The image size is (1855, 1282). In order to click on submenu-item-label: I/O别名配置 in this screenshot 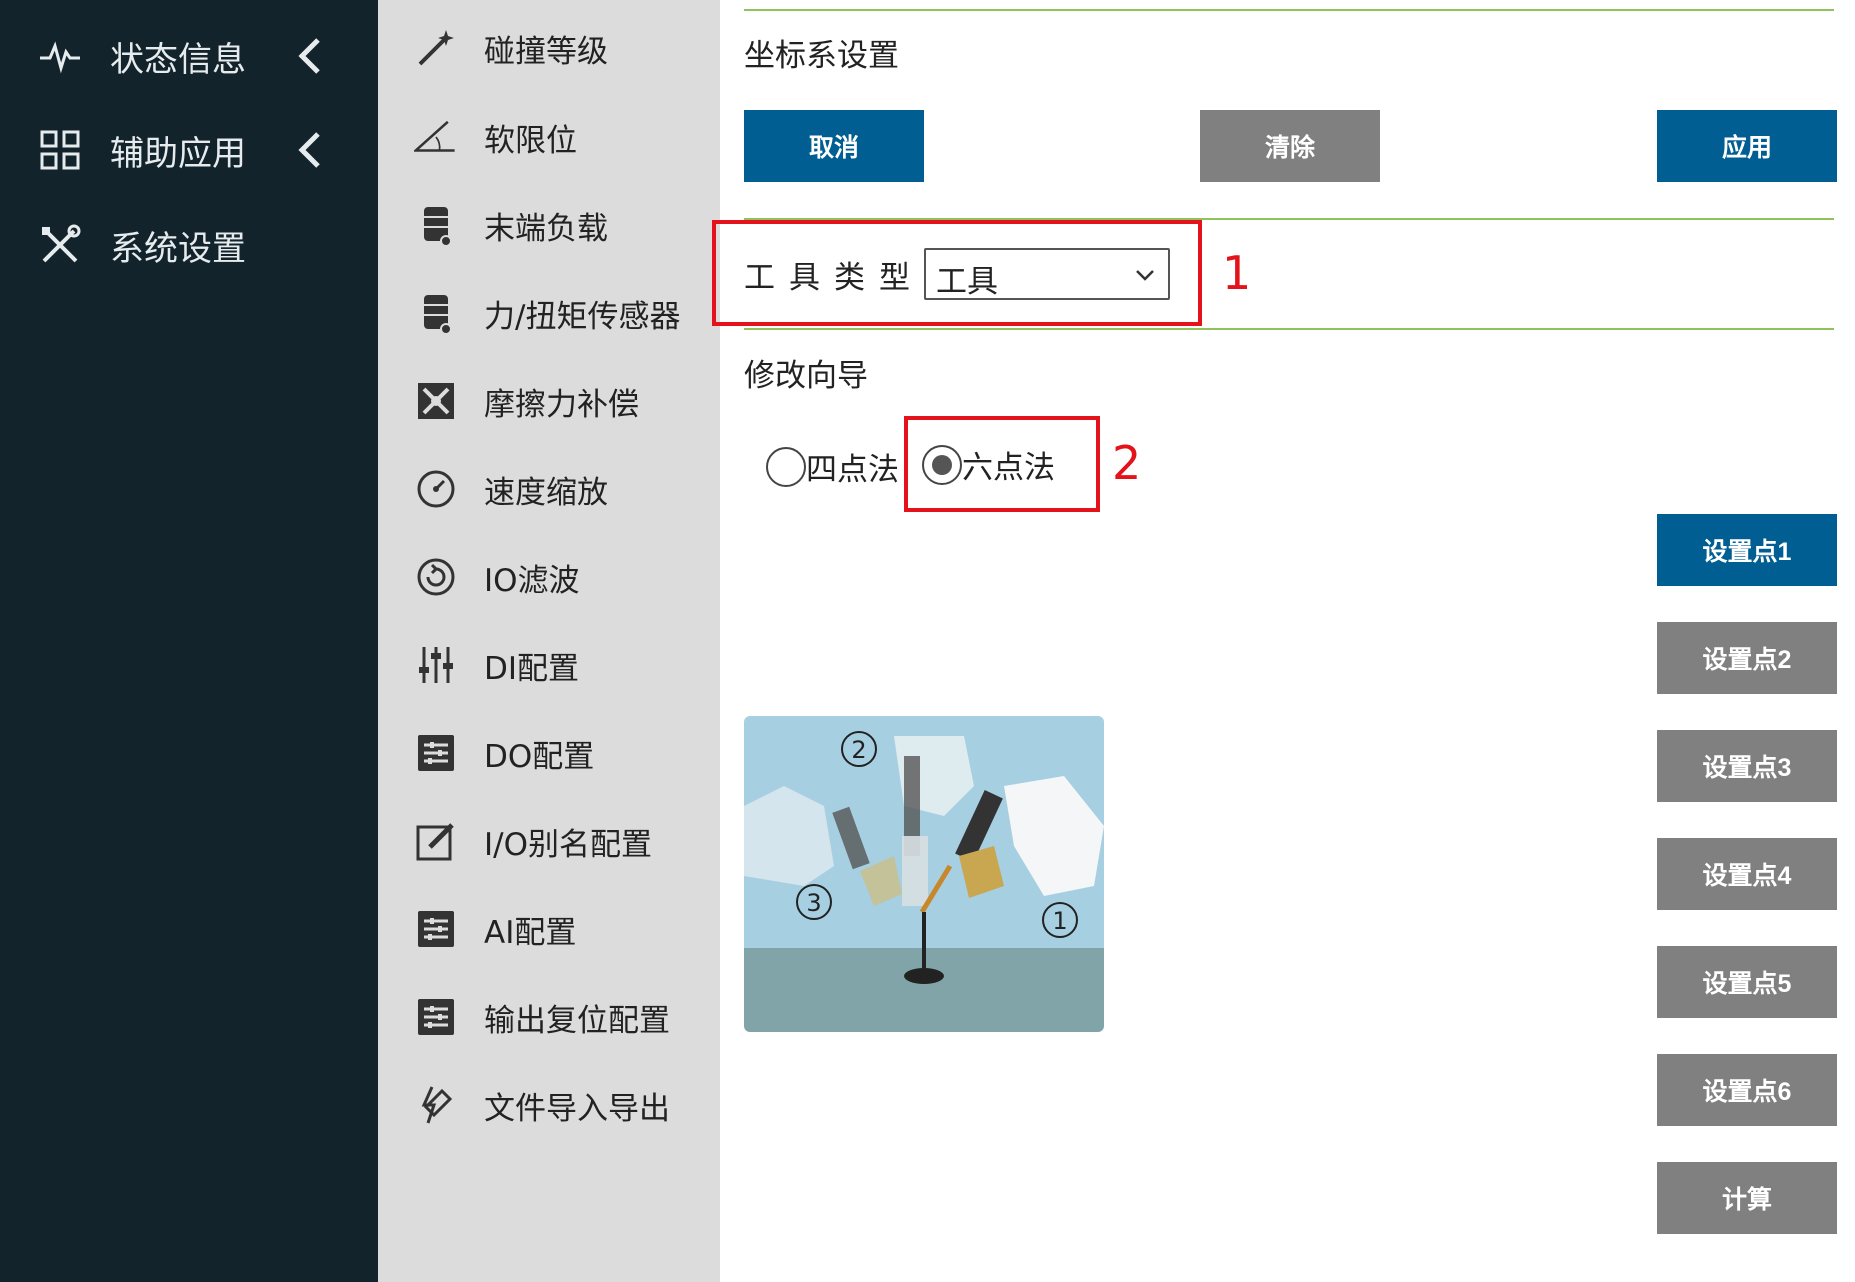, I will do `click(568, 844)`.